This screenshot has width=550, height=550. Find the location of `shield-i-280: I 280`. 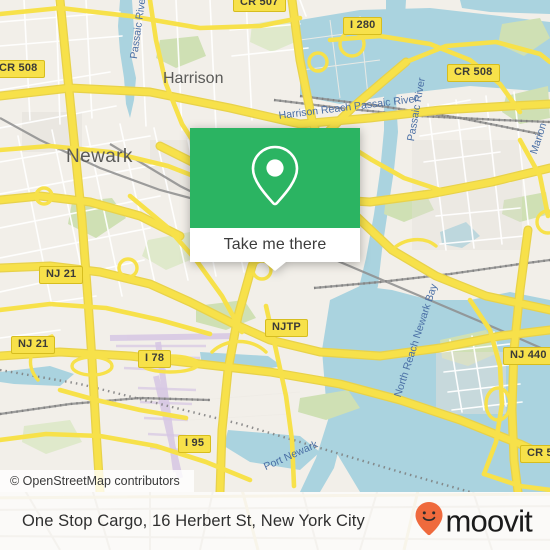

shield-i-280: I 280 is located at coordinates (363, 26).